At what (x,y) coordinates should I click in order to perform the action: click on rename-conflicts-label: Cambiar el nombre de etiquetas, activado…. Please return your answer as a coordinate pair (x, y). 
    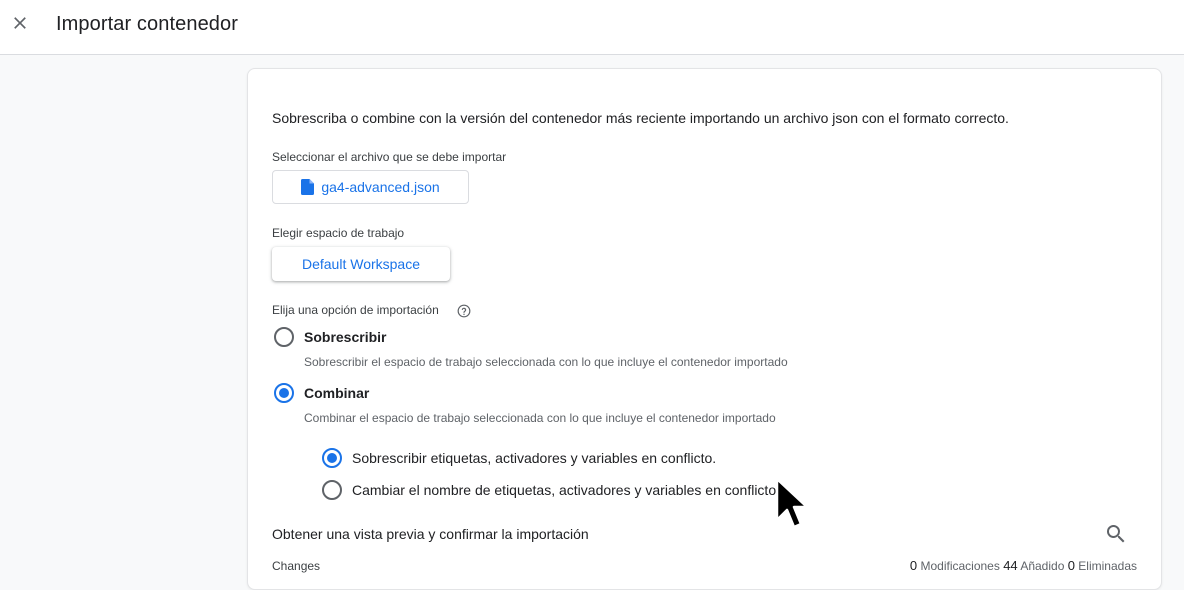
    Looking at the image, I should click on (566, 490).